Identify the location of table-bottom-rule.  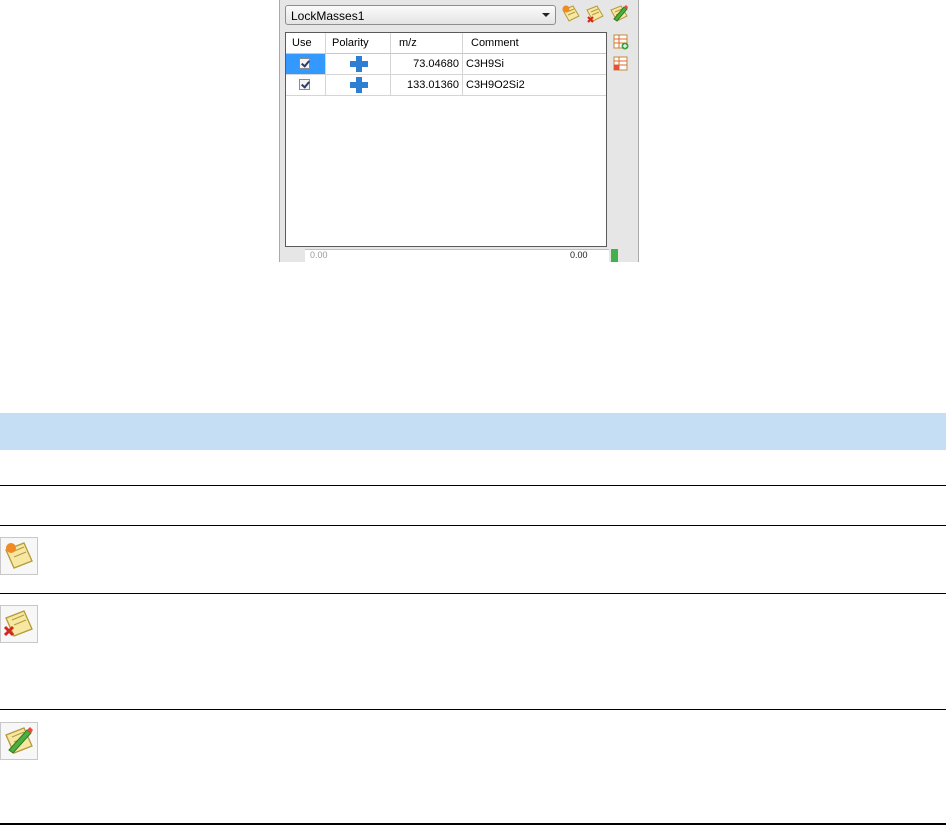
(473, 824).